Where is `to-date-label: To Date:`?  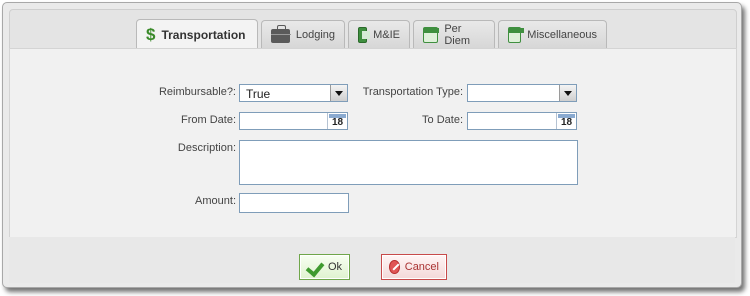
to-date-label: To Date: is located at coordinates (442, 120).